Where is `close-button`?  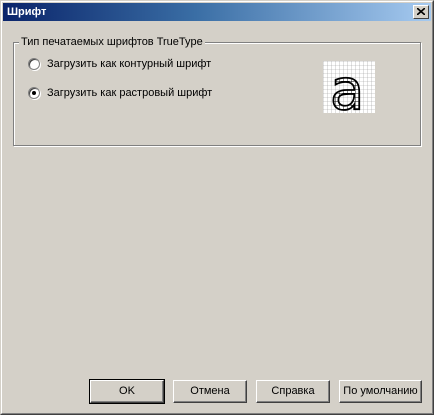 close-button is located at coordinates (421, 12).